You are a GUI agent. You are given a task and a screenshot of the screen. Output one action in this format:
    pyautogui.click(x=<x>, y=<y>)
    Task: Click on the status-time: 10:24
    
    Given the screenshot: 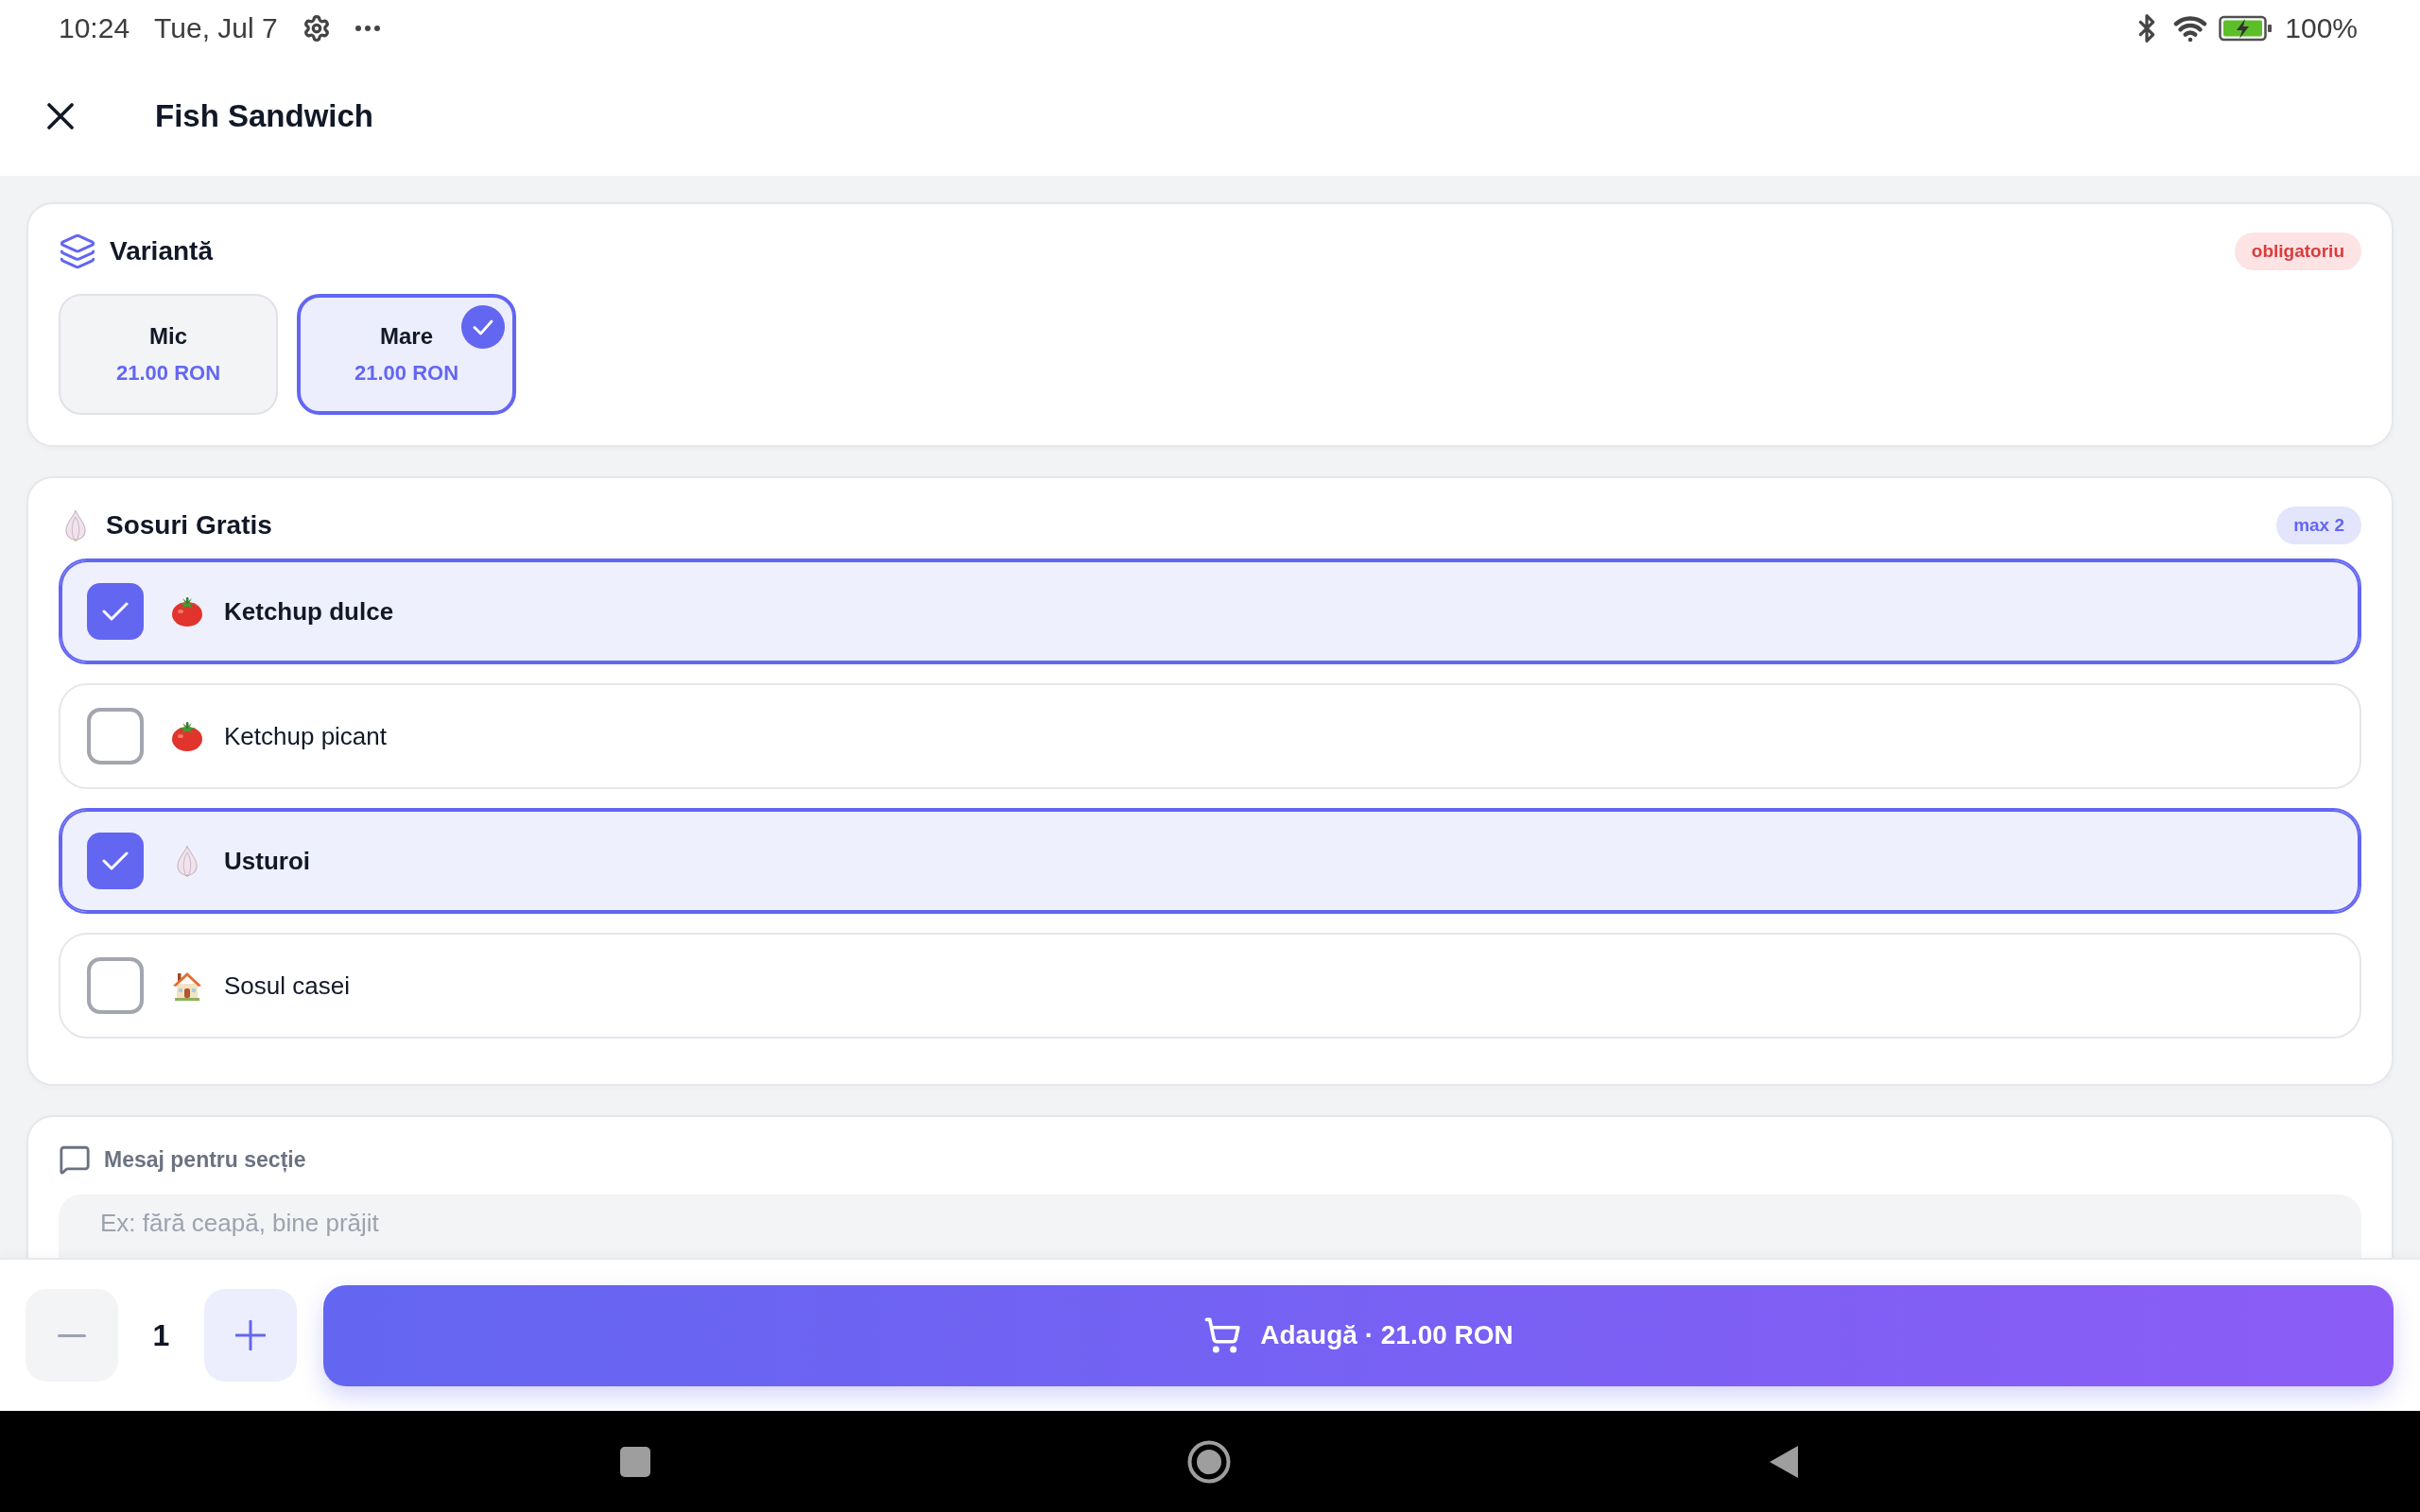 What is the action you would take?
    pyautogui.click(x=95, y=28)
    